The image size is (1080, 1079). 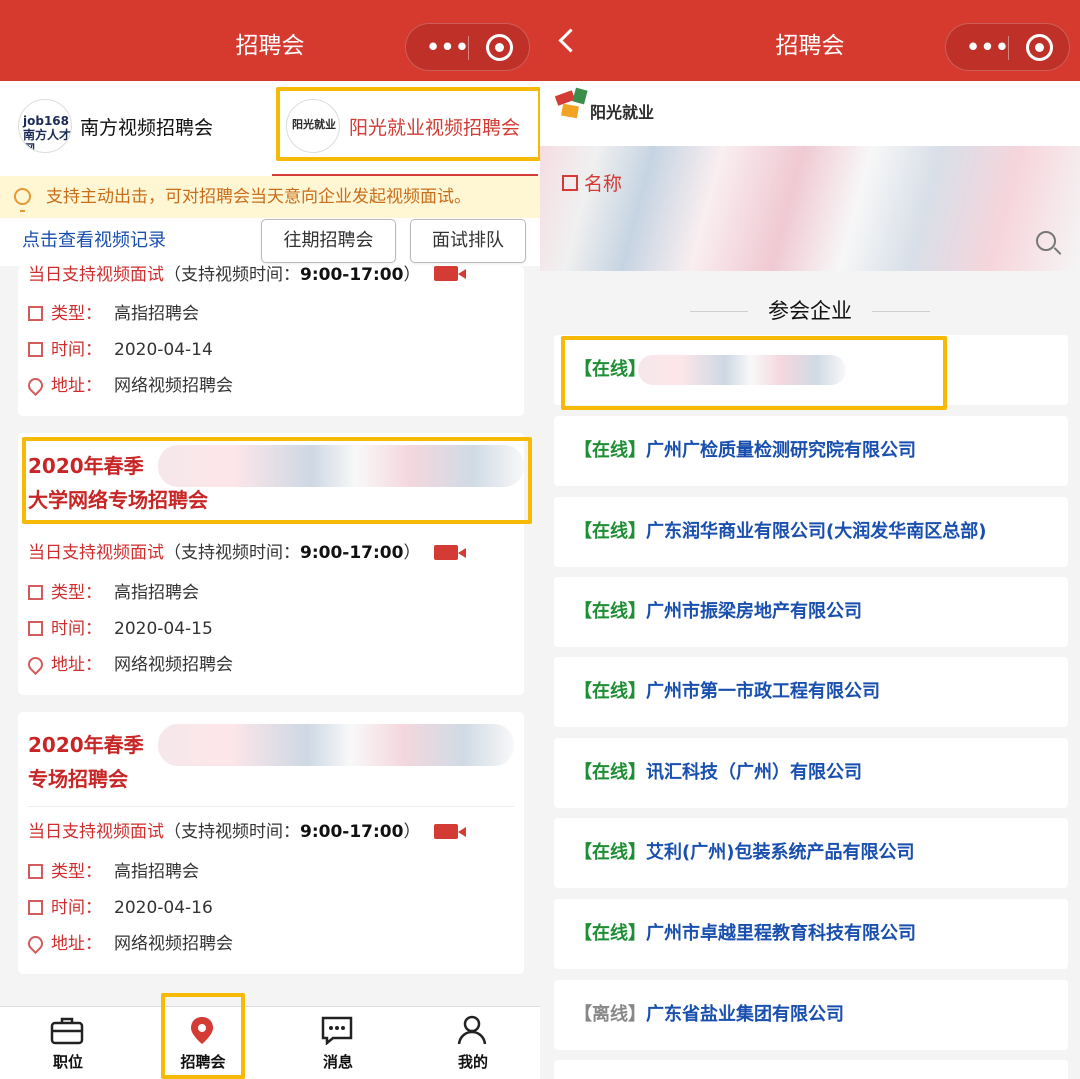 What do you see at coordinates (67, 1031) in the screenshot?
I see `briefcase-icon` at bounding box center [67, 1031].